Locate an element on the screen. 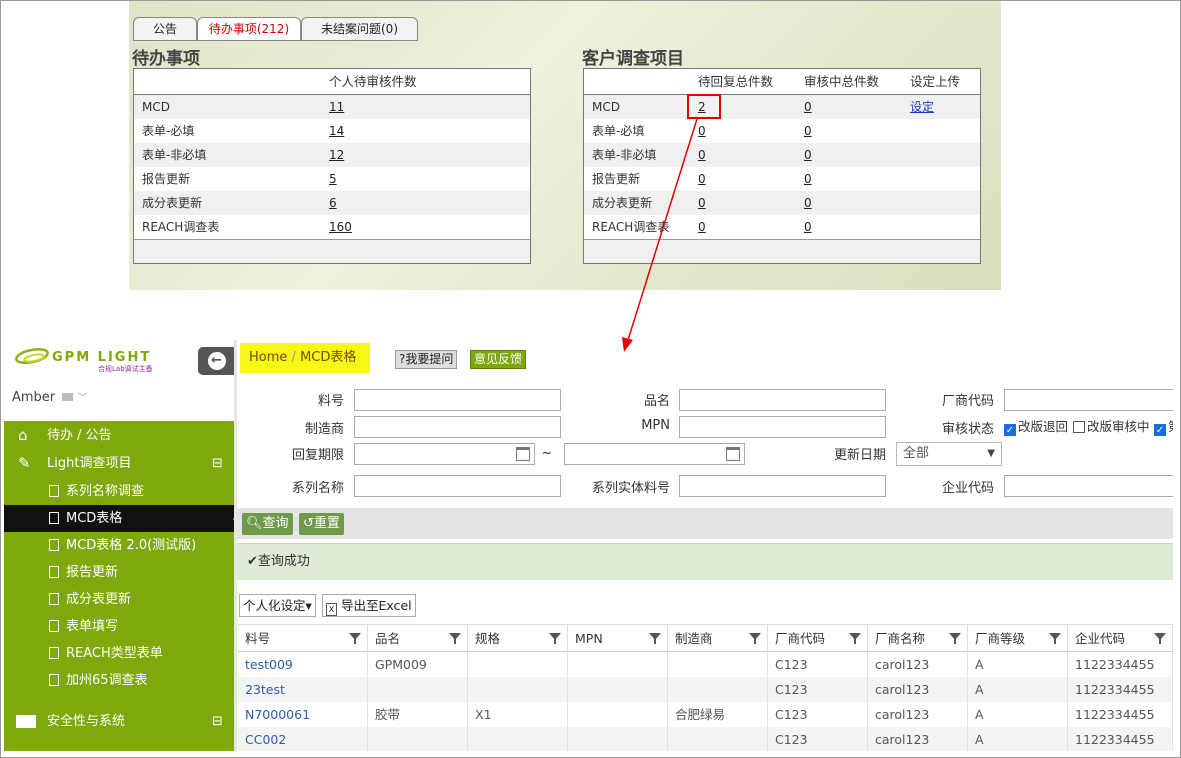 The height and width of the screenshot is (758, 1181). export-excel-button: X 导出至Excel is located at coordinates (369, 605).